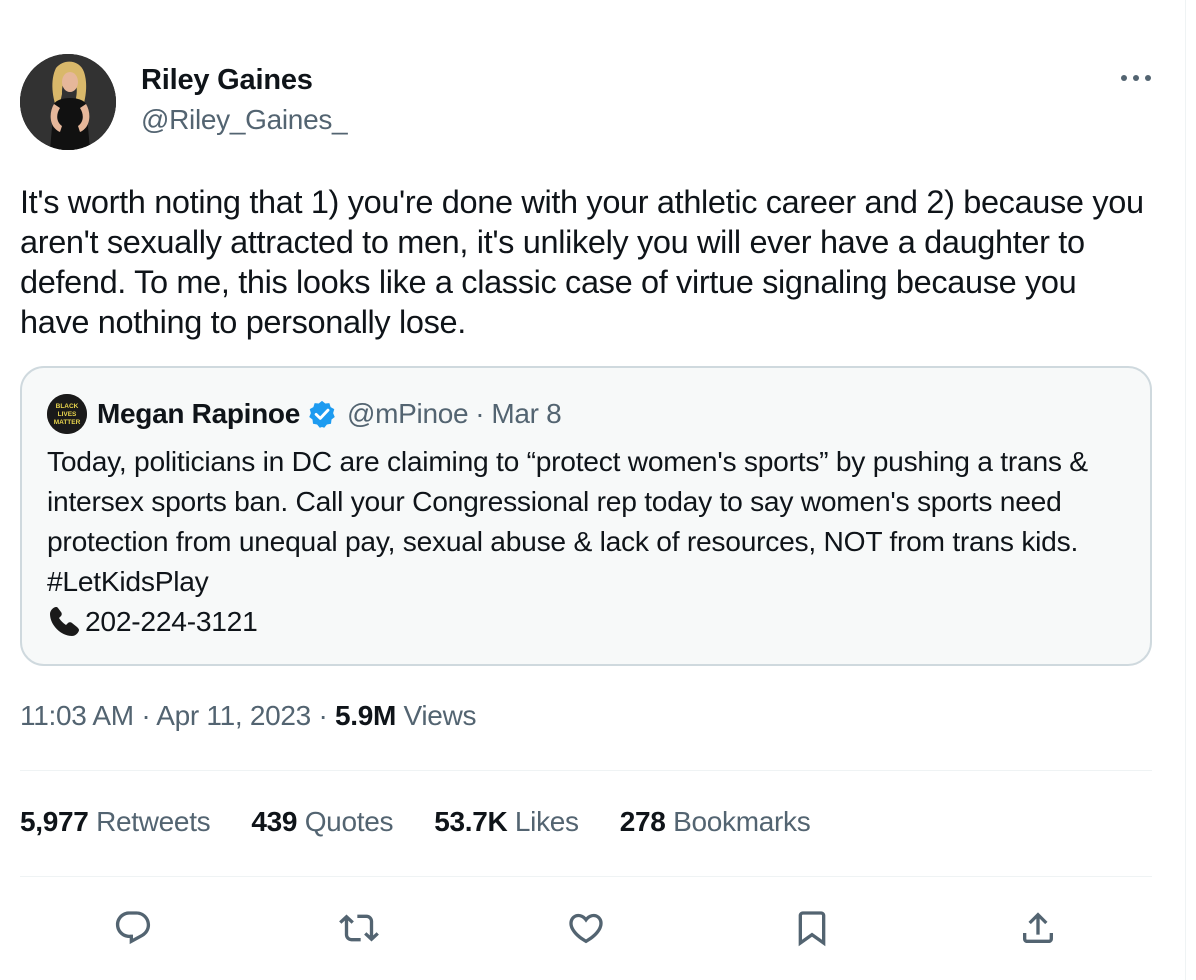 This screenshot has height=980, width=1196. What do you see at coordinates (244, 120) in the screenshot?
I see `author-handle: @Riley_Gaines_` at bounding box center [244, 120].